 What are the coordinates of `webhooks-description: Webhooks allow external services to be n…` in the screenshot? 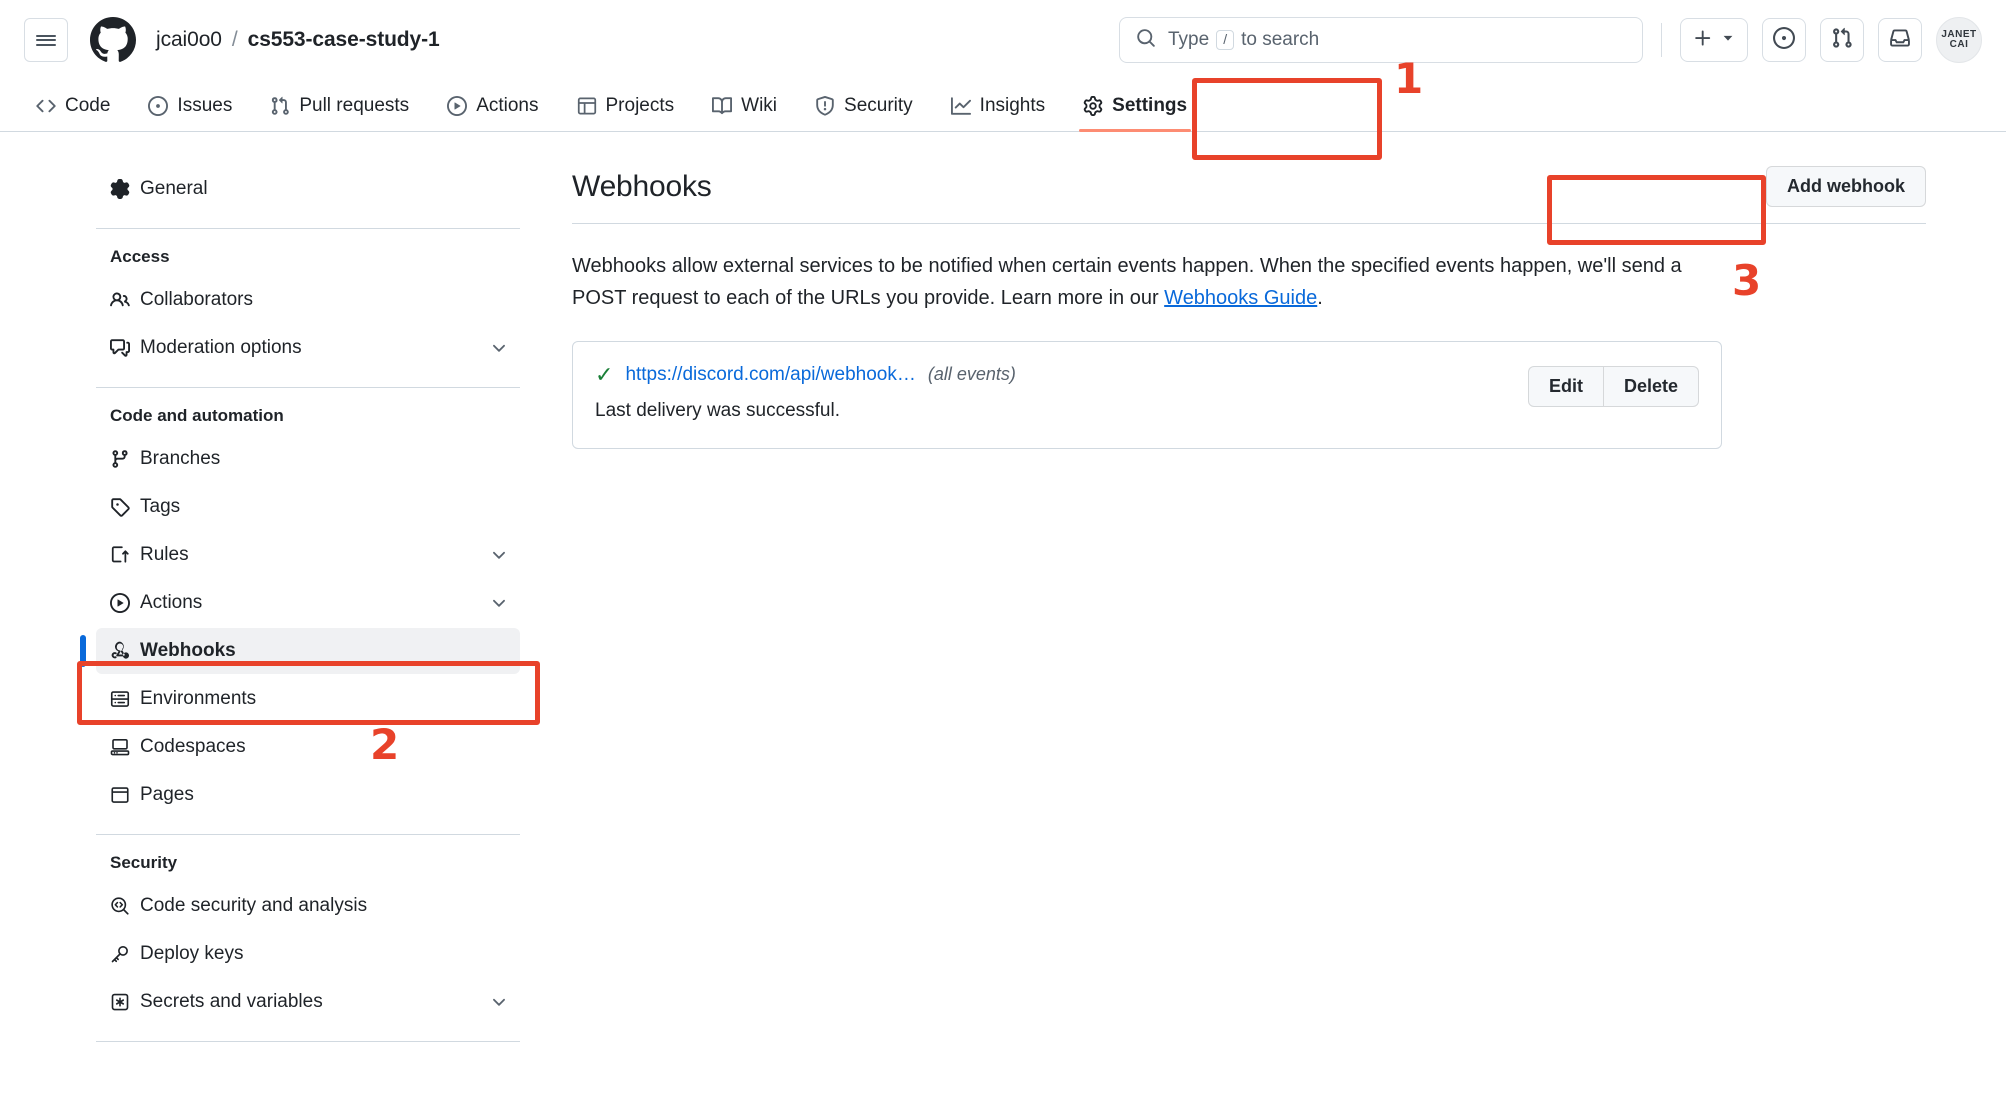 It's located at (1142, 282).